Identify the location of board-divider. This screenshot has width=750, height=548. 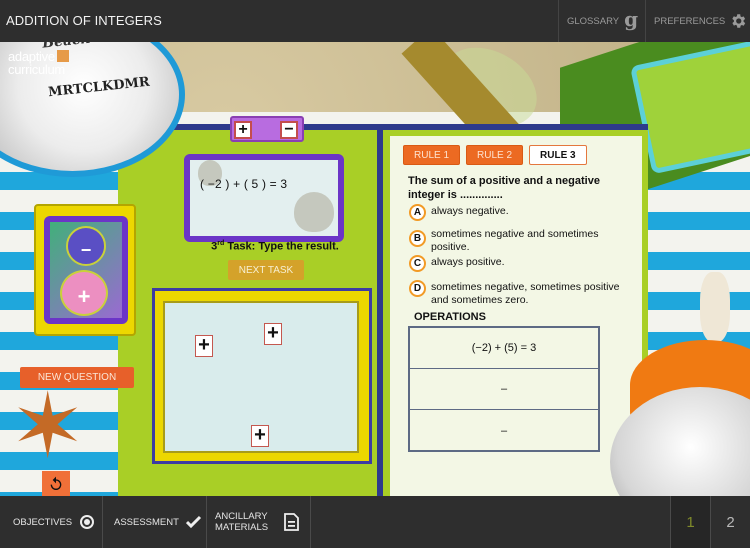
(380, 312).